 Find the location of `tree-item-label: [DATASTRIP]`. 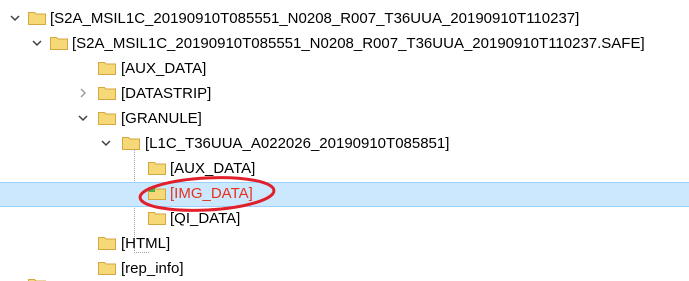

tree-item-label: [DATASTRIP] is located at coordinates (166, 93).